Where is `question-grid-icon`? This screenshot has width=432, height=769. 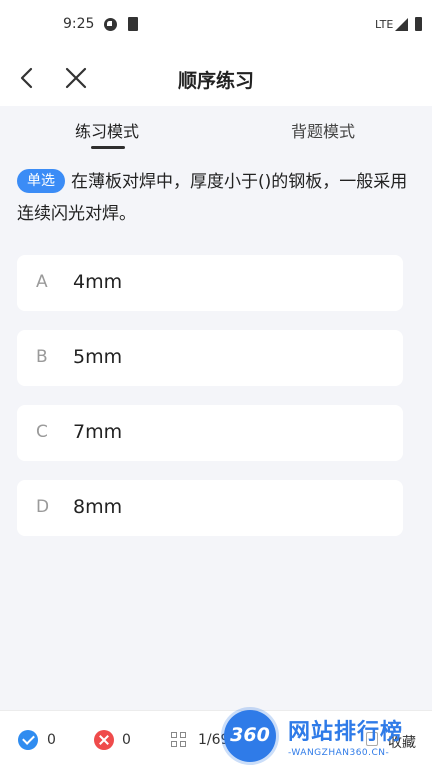
question-grid-icon is located at coordinates (179, 740).